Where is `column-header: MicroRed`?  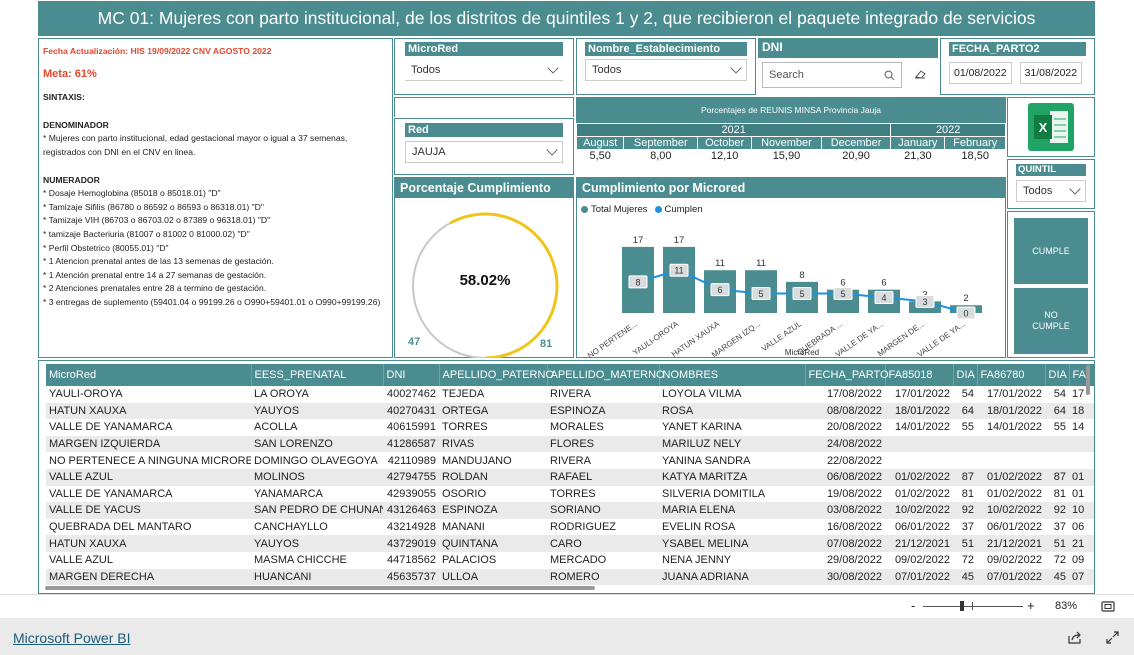 column-header: MicroRed is located at coordinates (149, 375).